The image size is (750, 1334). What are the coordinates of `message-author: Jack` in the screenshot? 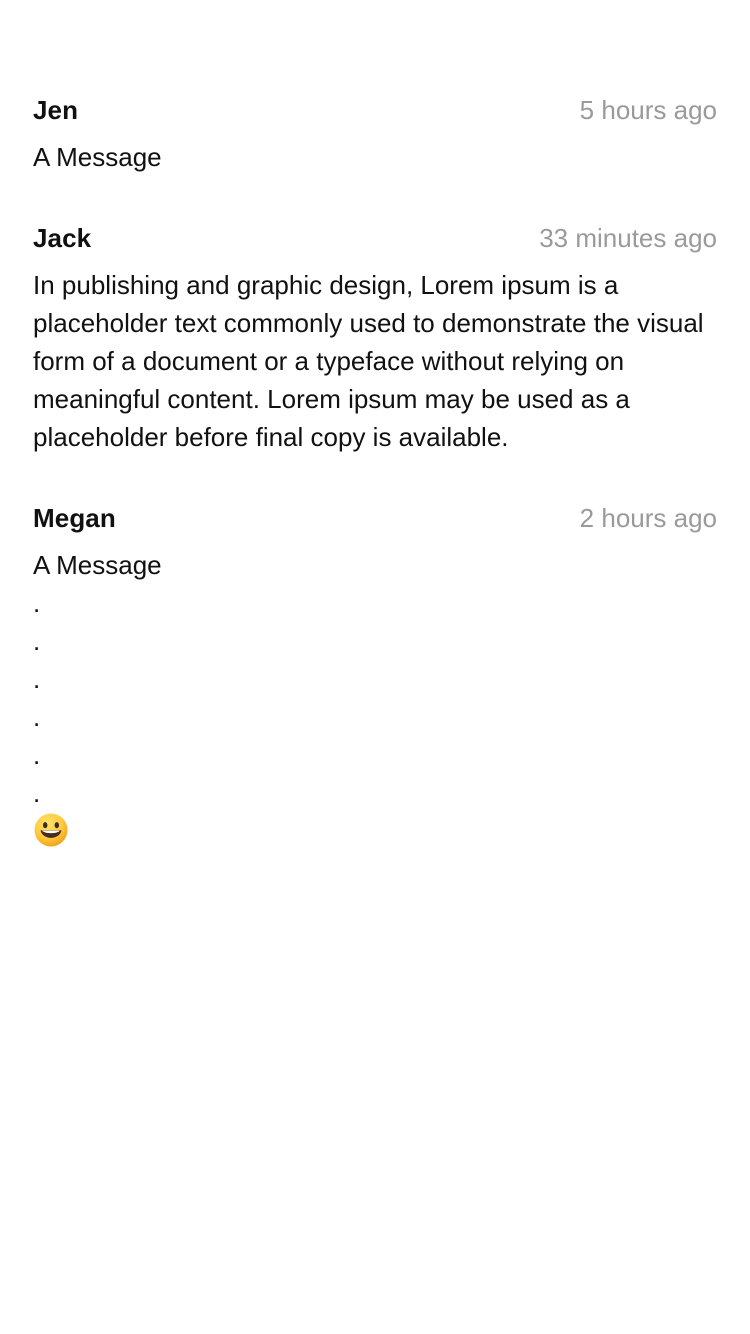 It's located at (62, 238).